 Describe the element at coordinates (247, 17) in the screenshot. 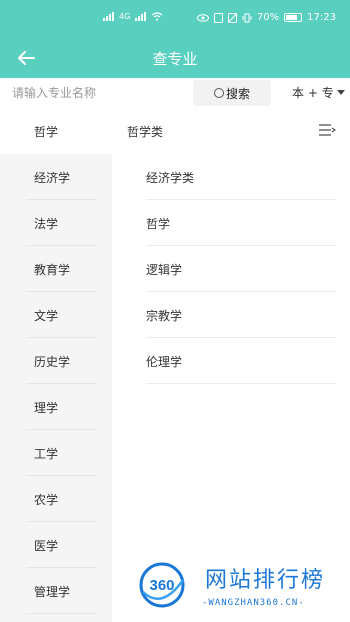

I see `vibrate-icon` at that location.